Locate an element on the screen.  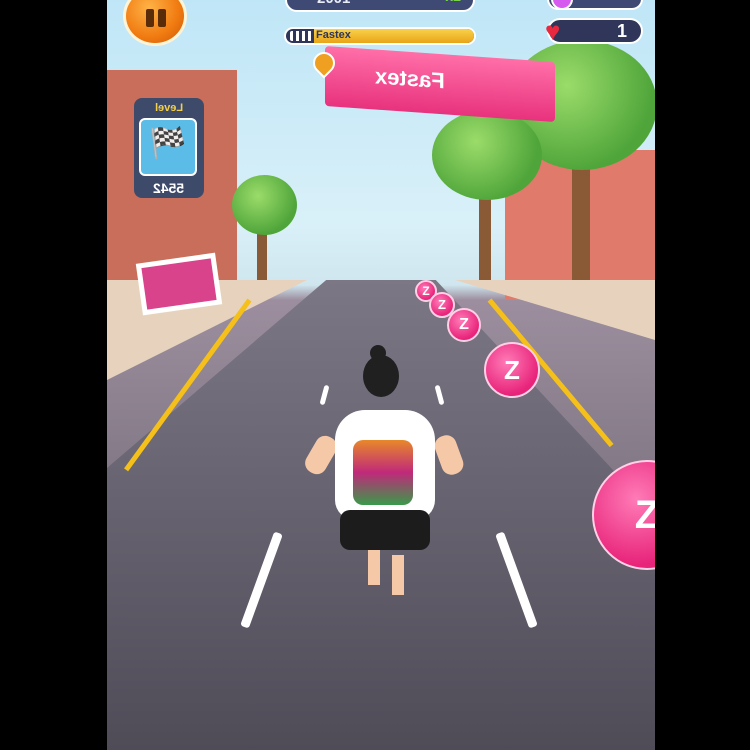
coin-counter: 267 is located at coordinates (595, 5).